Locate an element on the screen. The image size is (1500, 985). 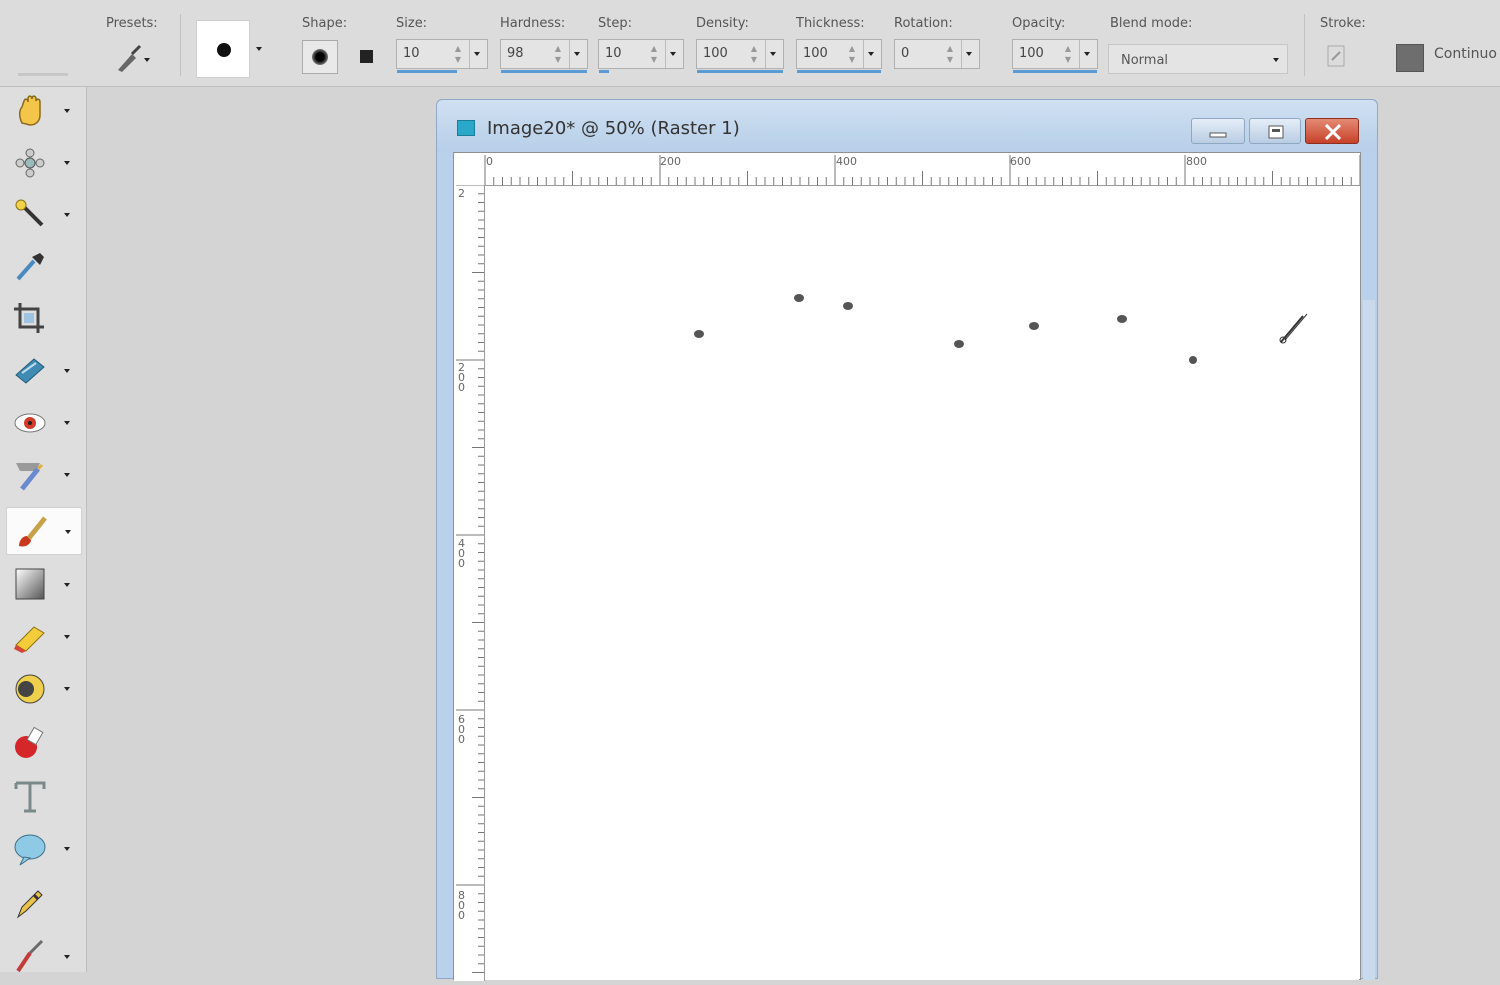
pen-icon is located at coordinates (29, 904).